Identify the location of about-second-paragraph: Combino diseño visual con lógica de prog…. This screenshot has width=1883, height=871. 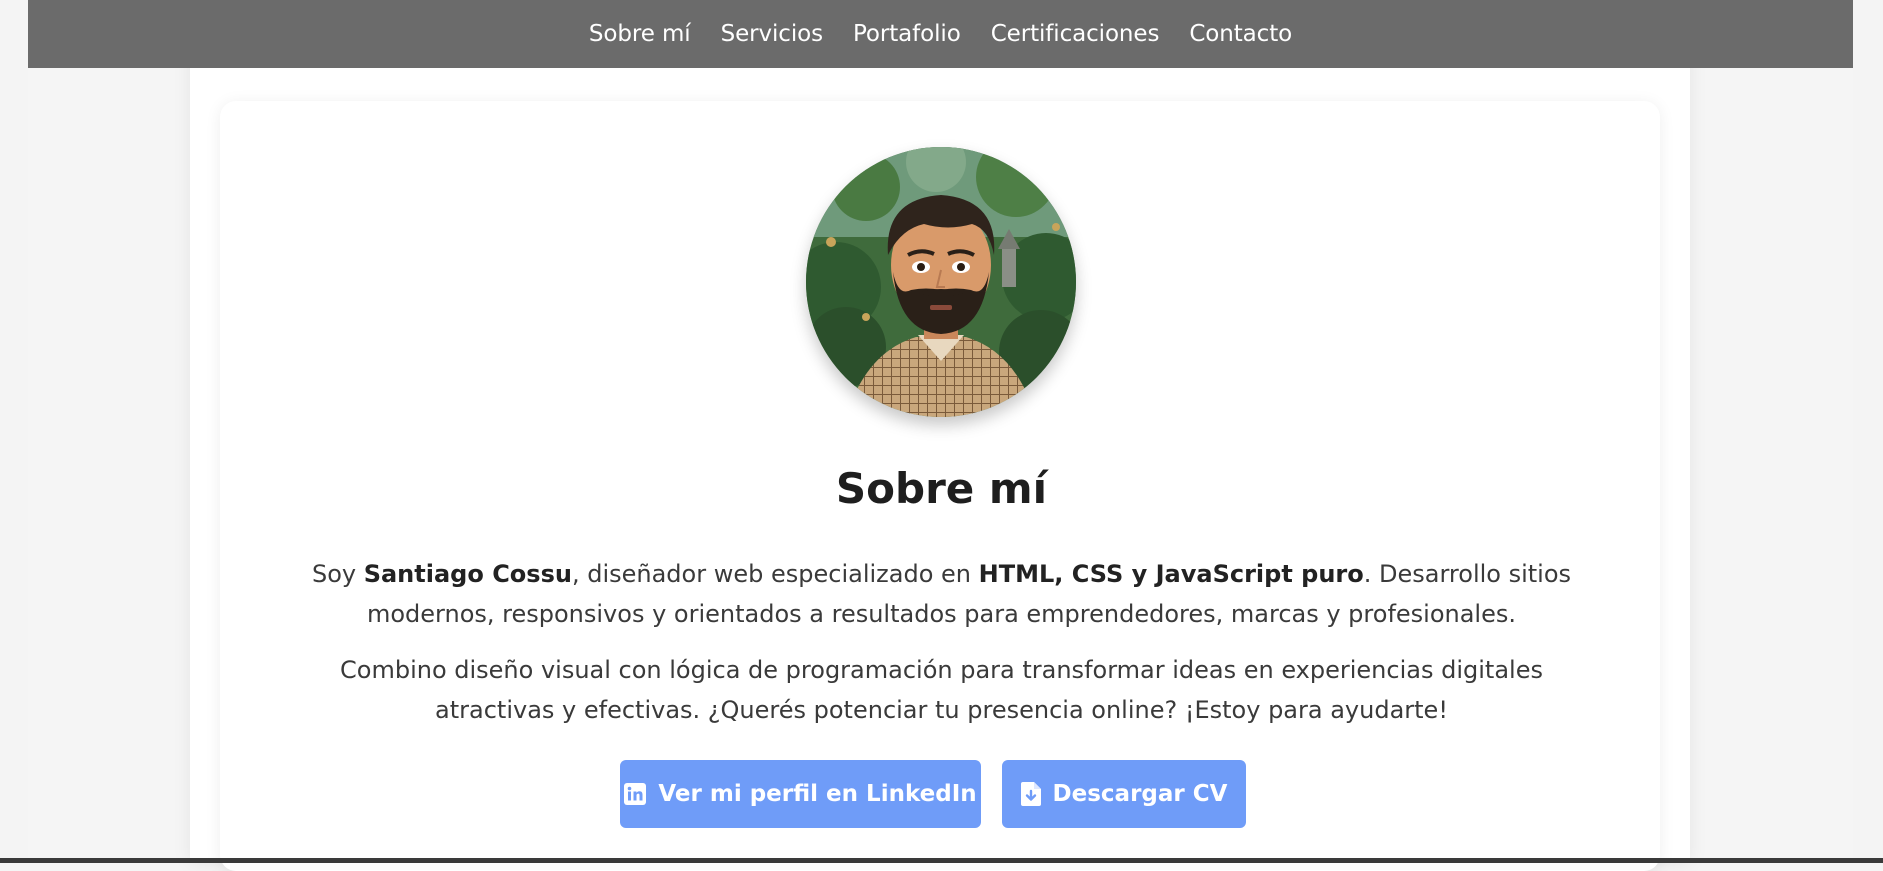
(941, 690).